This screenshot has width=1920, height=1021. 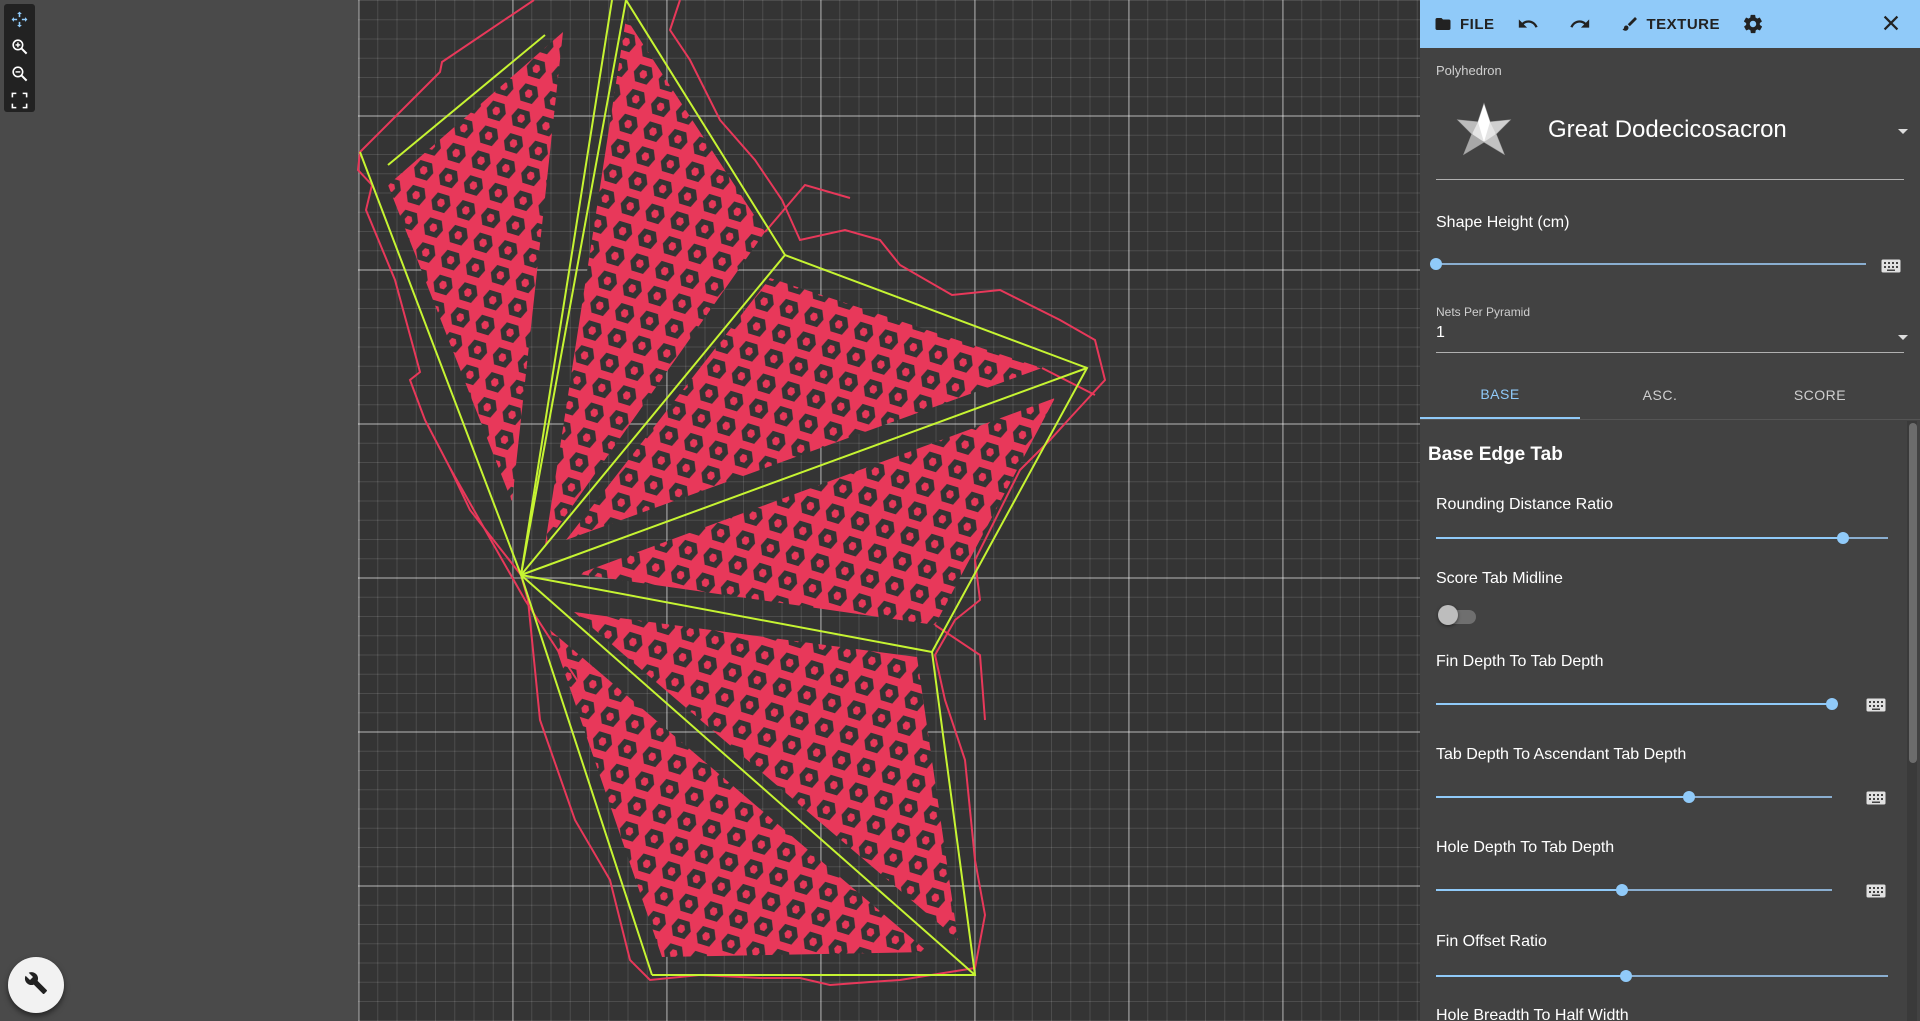 I want to click on texture-button: TEXTURE, so click(x=1671, y=24).